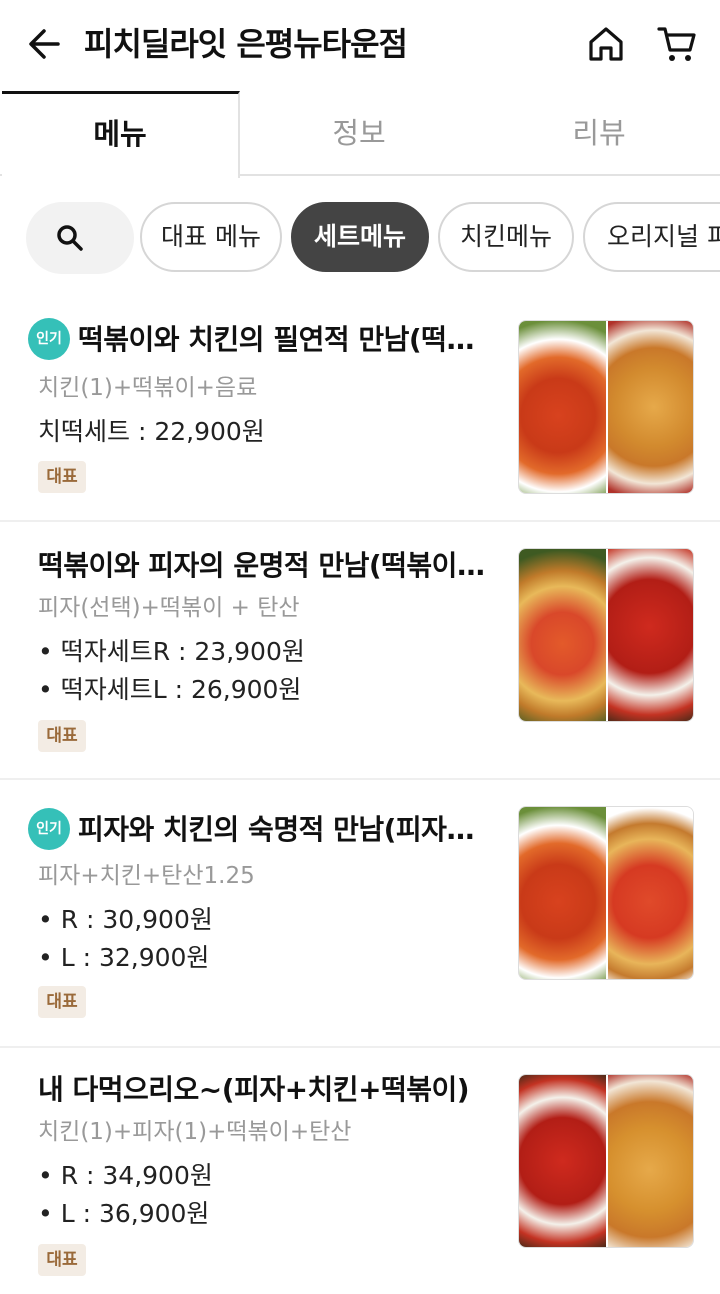 The width and height of the screenshot is (720, 1294). I want to click on category-chips: 대표 메뉴 세트메뉴 치킨메뉴 오리지널 피, so click(360, 237).